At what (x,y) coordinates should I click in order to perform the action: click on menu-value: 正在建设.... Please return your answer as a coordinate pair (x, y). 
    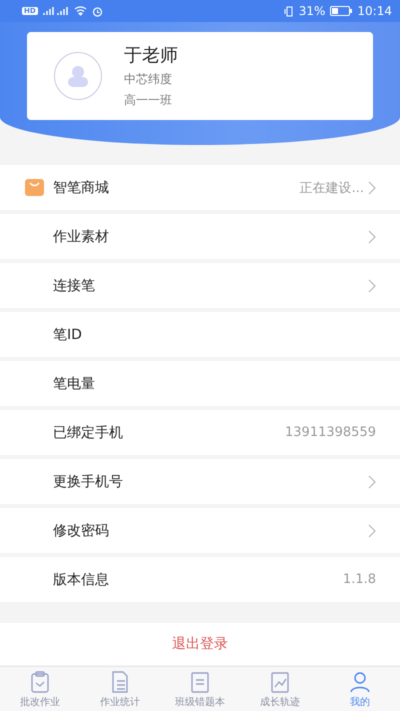
    Looking at the image, I should click on (332, 188).